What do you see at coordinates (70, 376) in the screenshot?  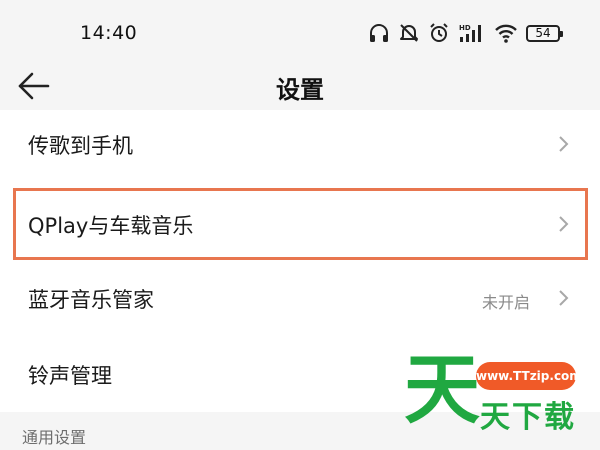 I see `row-label: 铃声管理` at bounding box center [70, 376].